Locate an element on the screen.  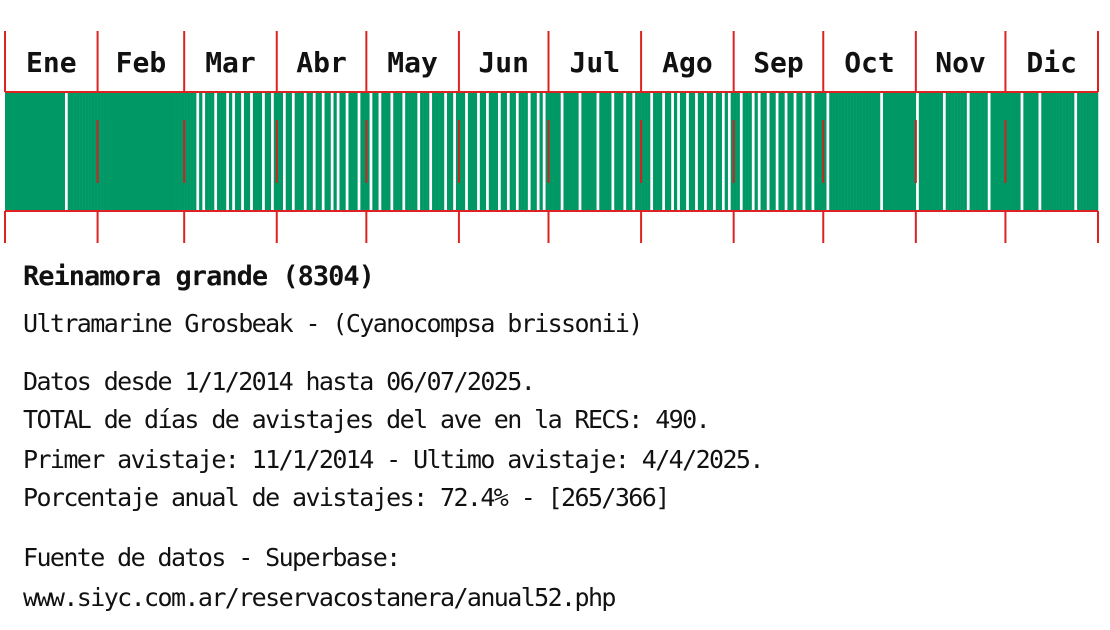
data-range-text: Datos desde 1/1/2014 hasta 06/07/2025. is located at coordinates (279, 381).